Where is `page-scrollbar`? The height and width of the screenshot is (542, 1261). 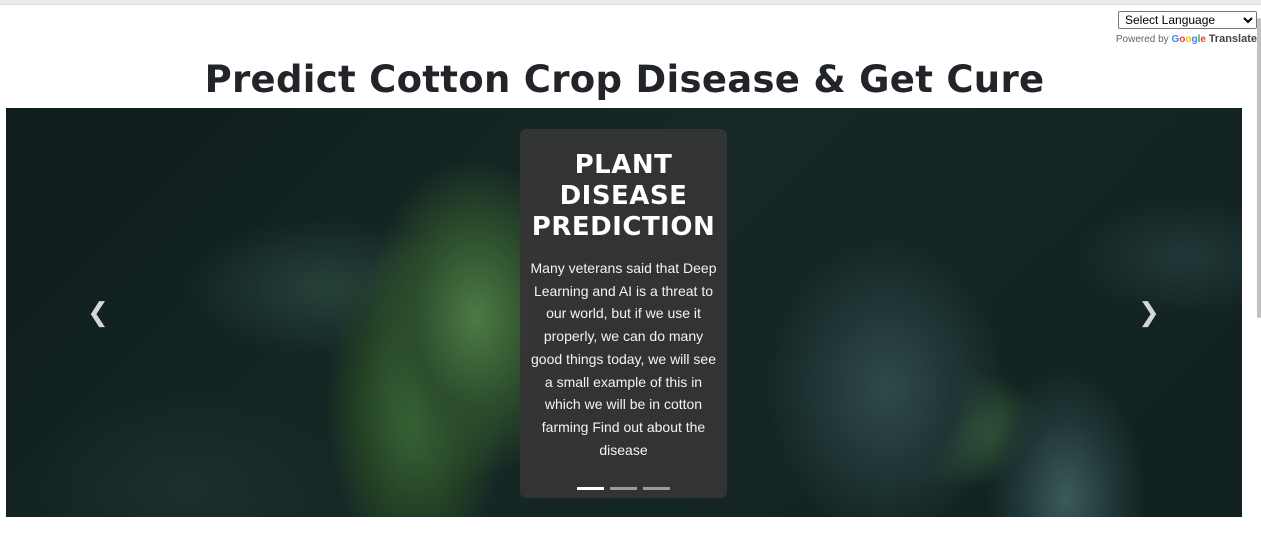 page-scrollbar is located at coordinates (1259, 168).